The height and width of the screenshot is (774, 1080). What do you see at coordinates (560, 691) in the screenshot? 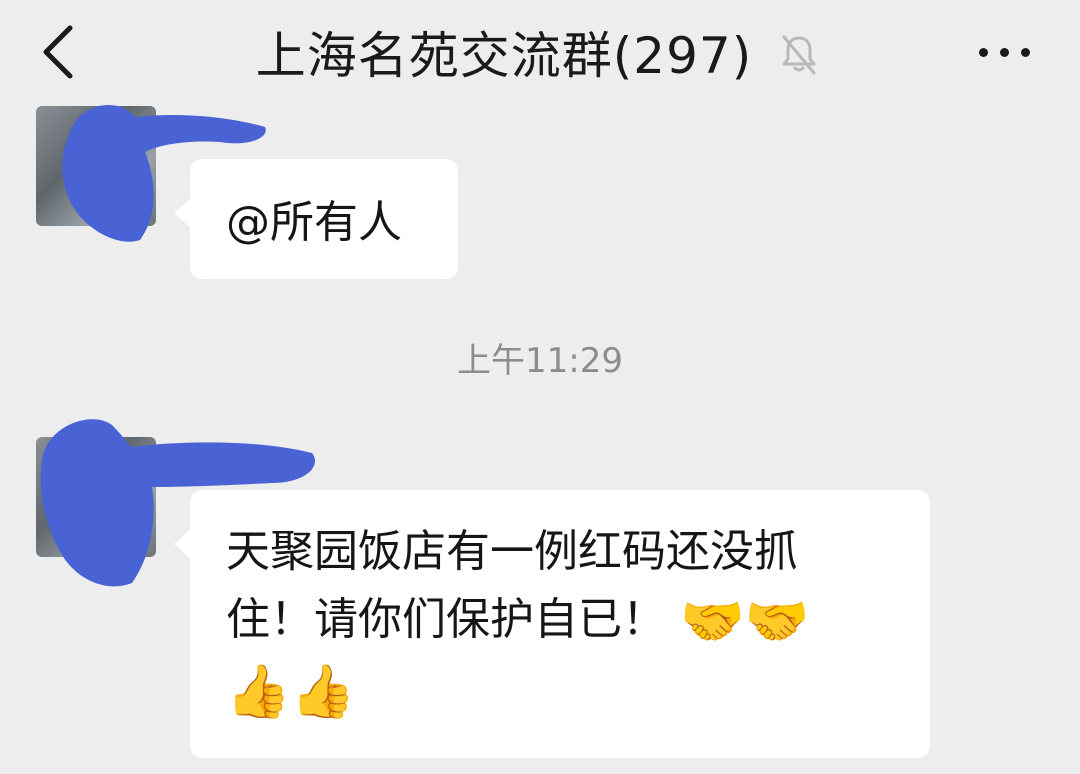
I see `message-text-line: 👍👍` at bounding box center [560, 691].